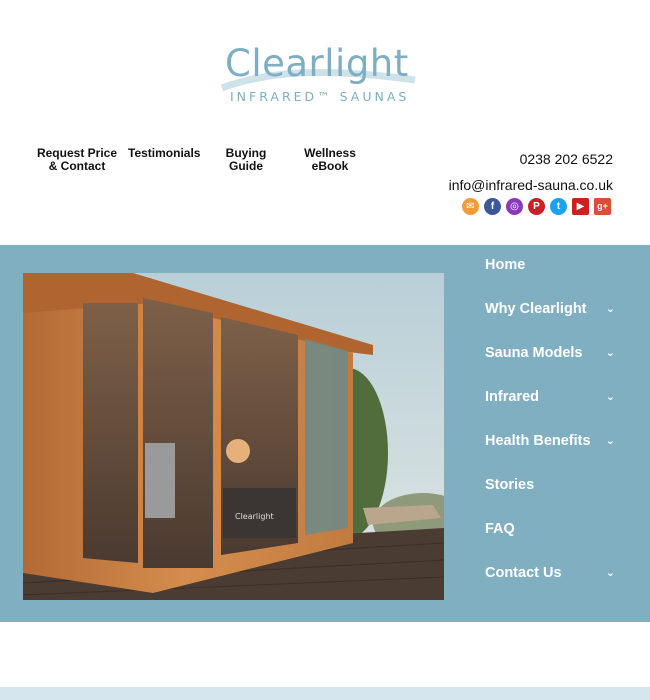  Describe the element at coordinates (538, 441) in the screenshot. I see `side-nav-label: Health Benefits` at that location.